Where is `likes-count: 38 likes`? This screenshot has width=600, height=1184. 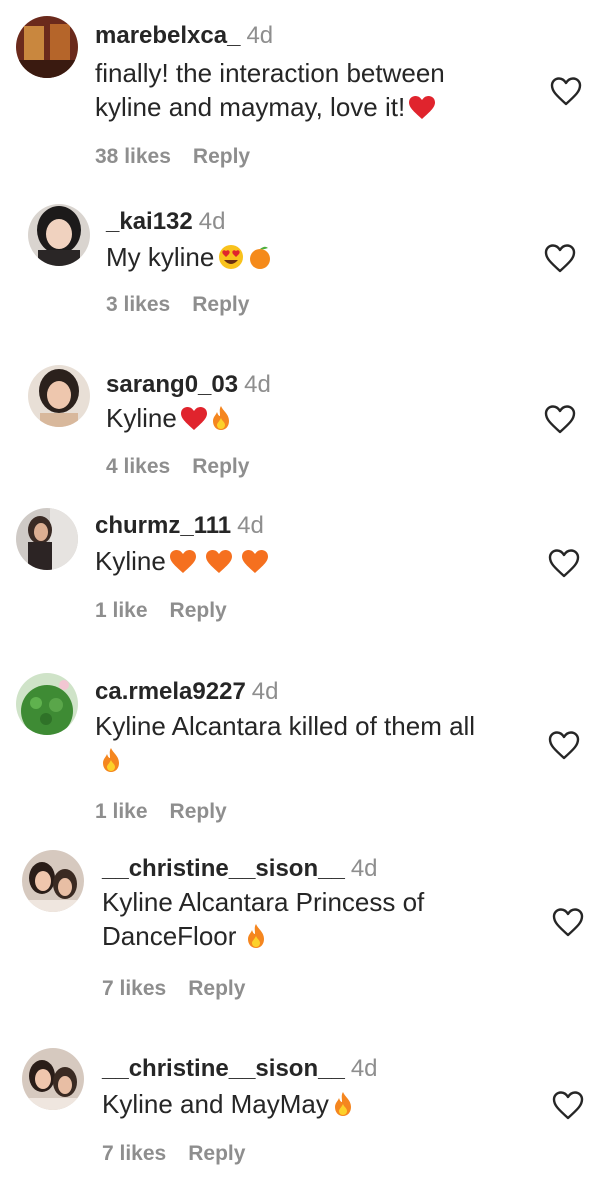
likes-count: 38 likes is located at coordinates (133, 156).